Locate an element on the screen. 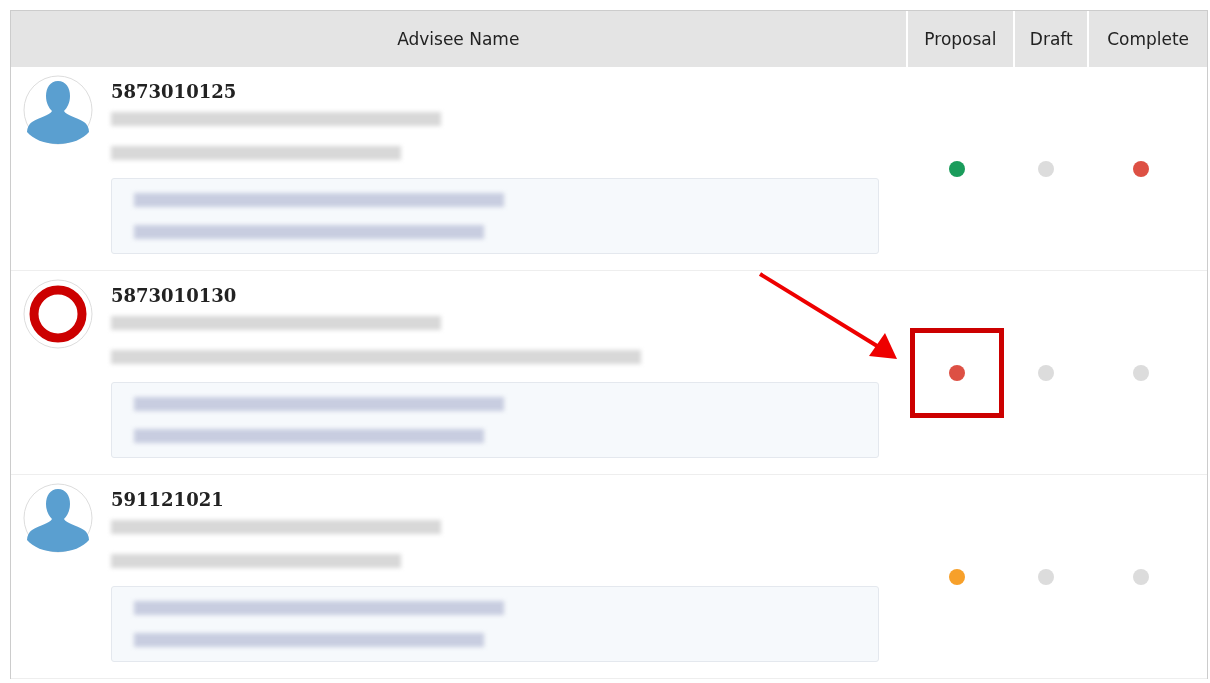 The height and width of the screenshot is (683, 1210). column-header: Advisee Name is located at coordinates (458, 39).